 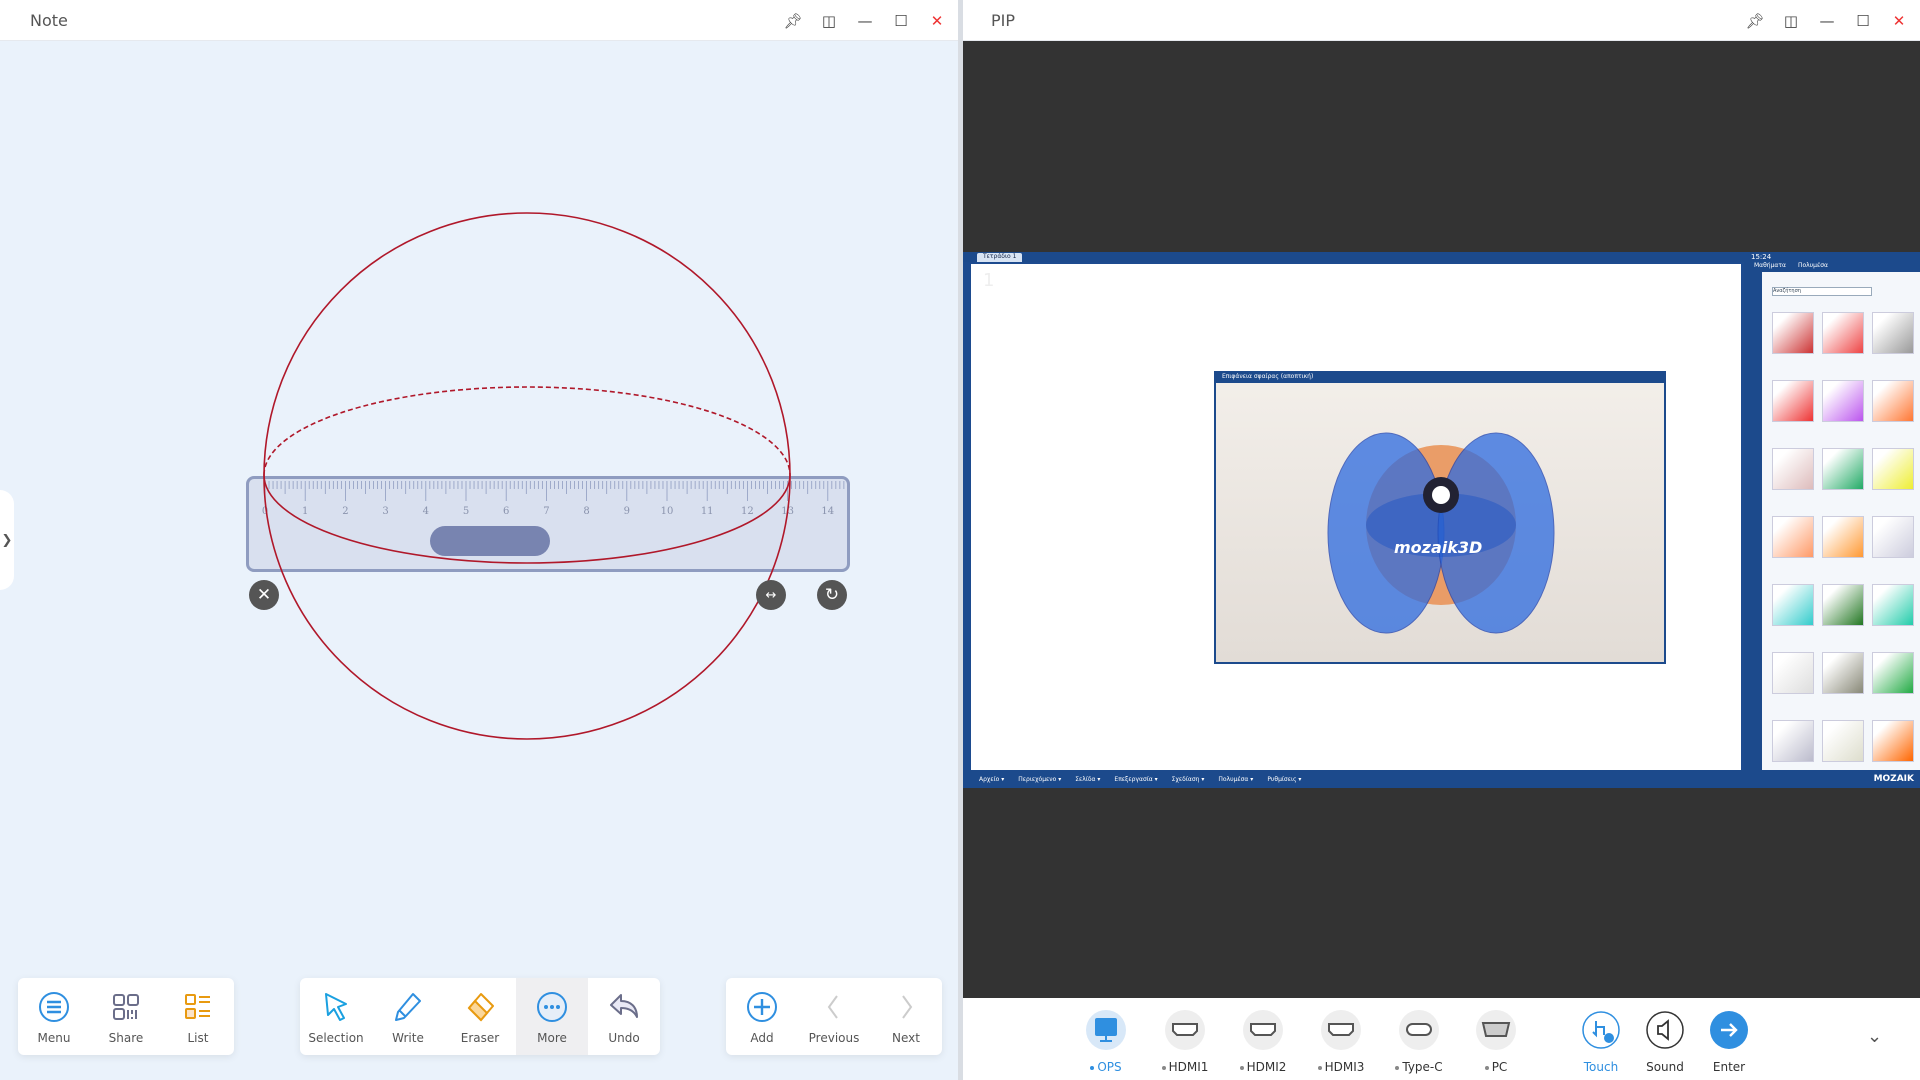 What do you see at coordinates (264, 595) in the screenshot?
I see `ruler-close-button: ✕` at bounding box center [264, 595].